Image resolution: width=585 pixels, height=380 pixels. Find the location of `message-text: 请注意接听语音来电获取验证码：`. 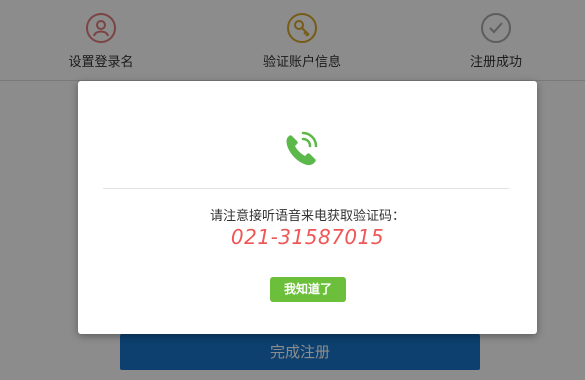

message-text: 请注意接听语音来电获取验证码： is located at coordinates (307, 216).